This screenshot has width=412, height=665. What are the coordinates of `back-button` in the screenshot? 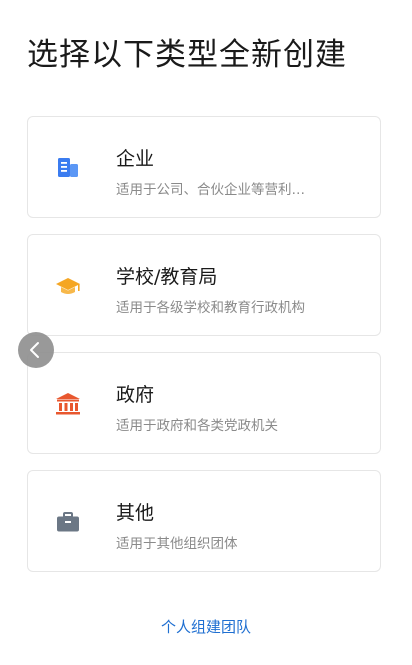 It's located at (36, 350).